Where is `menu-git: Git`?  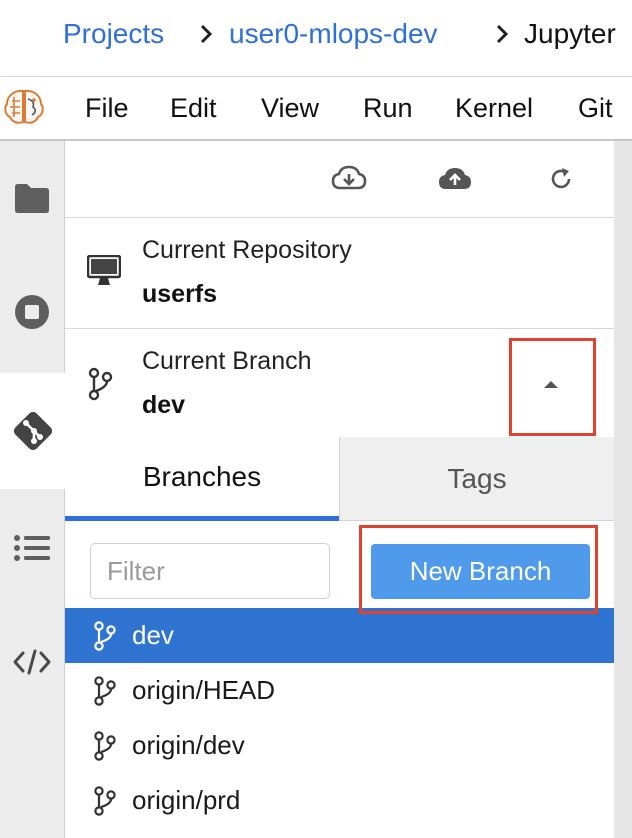 menu-git: Git is located at coordinates (595, 108).